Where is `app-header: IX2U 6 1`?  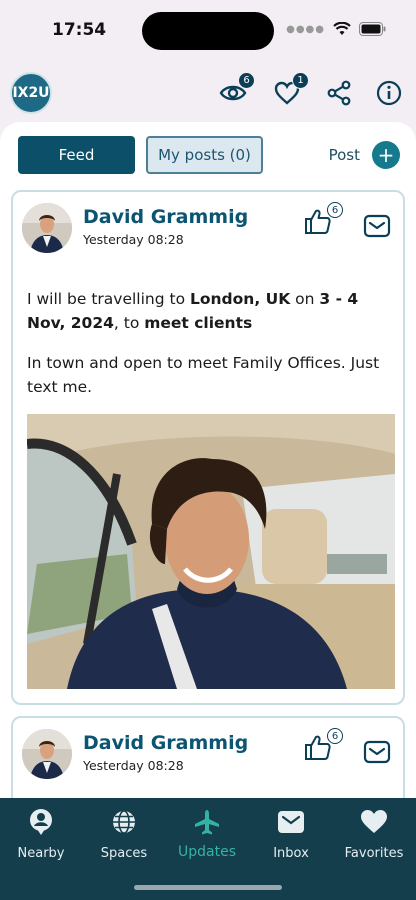 app-header: IX2U 6 1 is located at coordinates (208, 92).